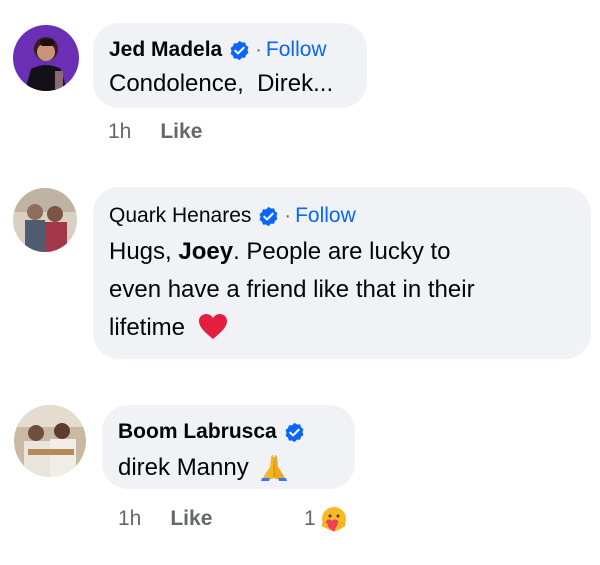 Image resolution: width=600 pixels, height=565 pixels. I want to click on comment-text-line: Hugs, Joey. People are lucky to, so click(350, 252).